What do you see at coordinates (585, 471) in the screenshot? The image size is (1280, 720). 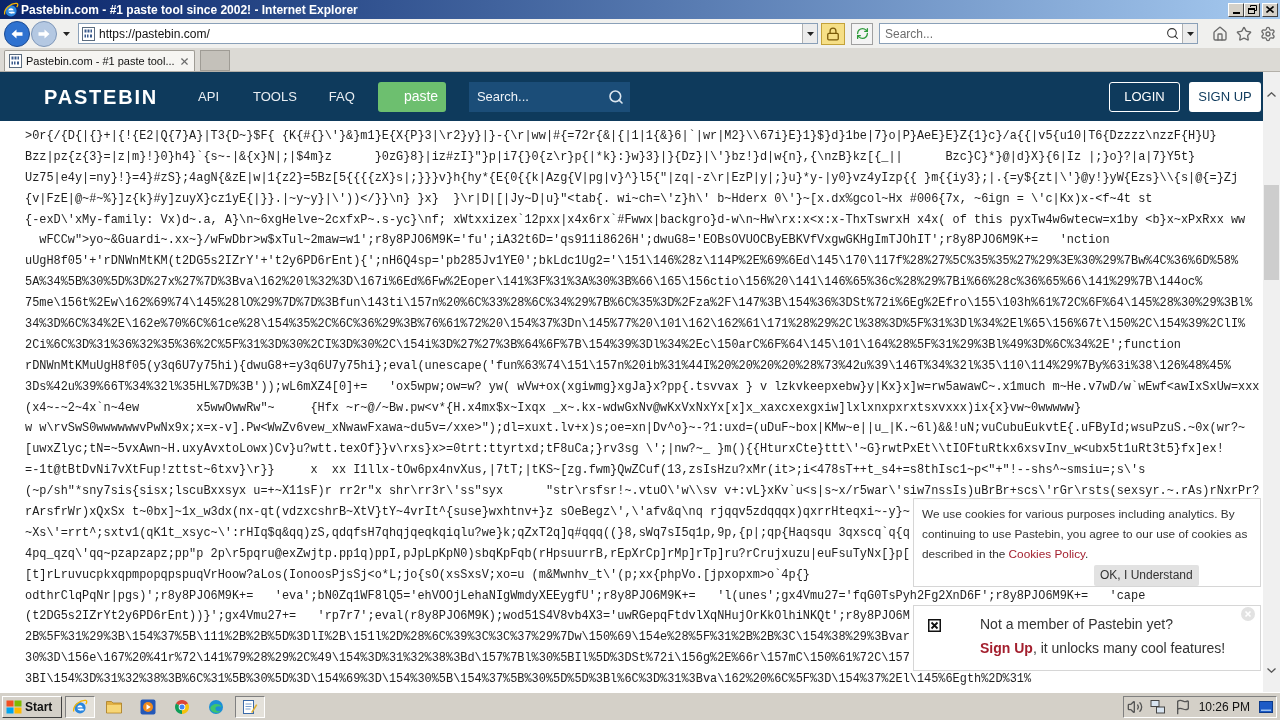 I see `code-line: =-1t@tBtDvNi7vXtFup!zttst~6txv}\r}} x xx I1llx-tOw6px4nvXus,|7tT;|tKS~[zg.fwm}QwZCuf(13,zsIsHzu?xMr(it>;i<478sT++t_s4+=s8thIsc1~p<"+"!--shs^~smsiu=;s\'s` at bounding box center [585, 471].